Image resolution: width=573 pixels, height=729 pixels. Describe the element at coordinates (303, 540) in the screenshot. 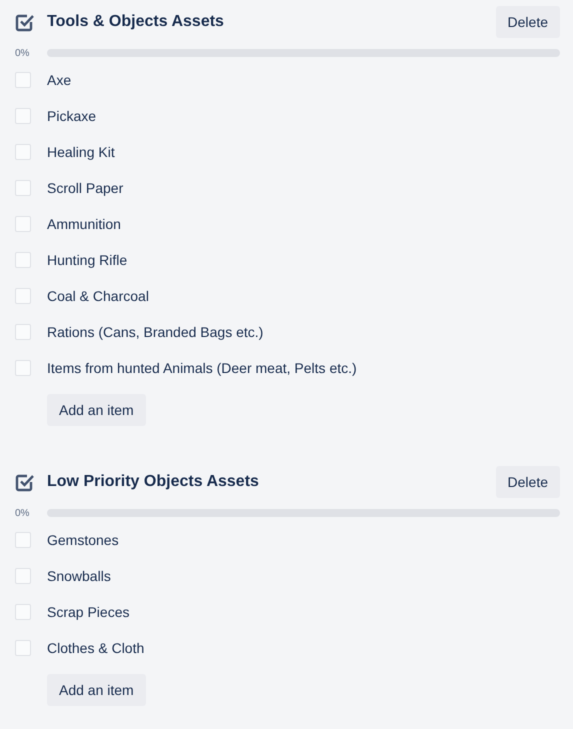

I see `checklist-item: Gemstones` at that location.